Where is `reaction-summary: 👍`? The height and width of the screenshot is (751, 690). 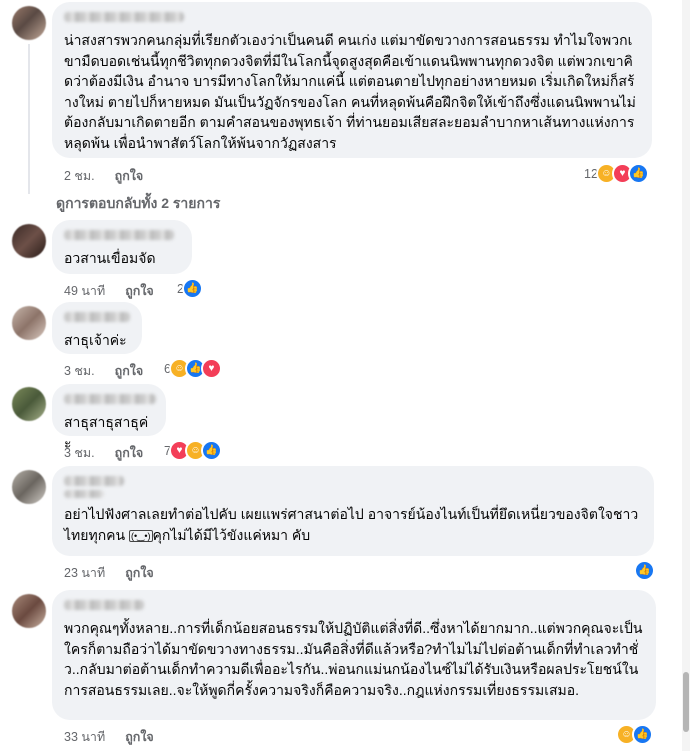
reaction-summary: 👍 is located at coordinates (644, 570).